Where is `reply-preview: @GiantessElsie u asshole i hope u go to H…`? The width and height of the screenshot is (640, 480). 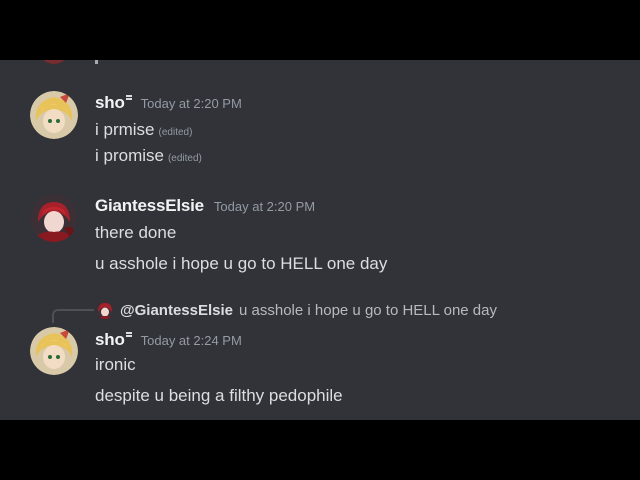
reply-preview: @GiantessElsie u asshole i hope u go to H… is located at coordinates (296, 310).